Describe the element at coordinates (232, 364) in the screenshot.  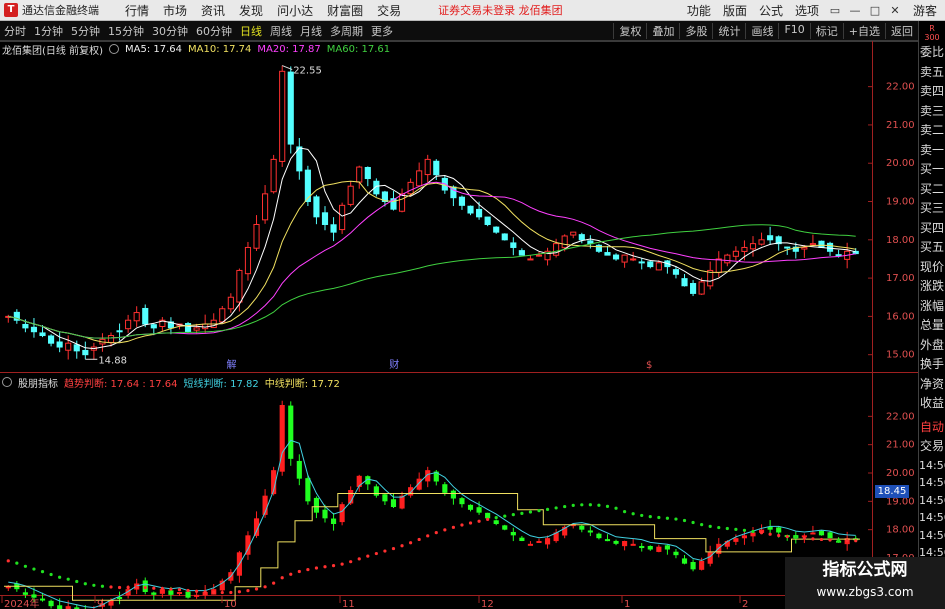
I see `event-marker: 解` at that location.